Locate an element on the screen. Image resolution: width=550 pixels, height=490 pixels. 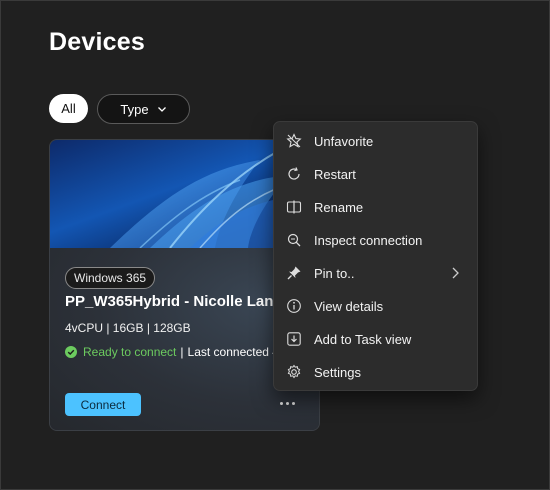
device-type-badge: Windows 365 is located at coordinates (110, 278).